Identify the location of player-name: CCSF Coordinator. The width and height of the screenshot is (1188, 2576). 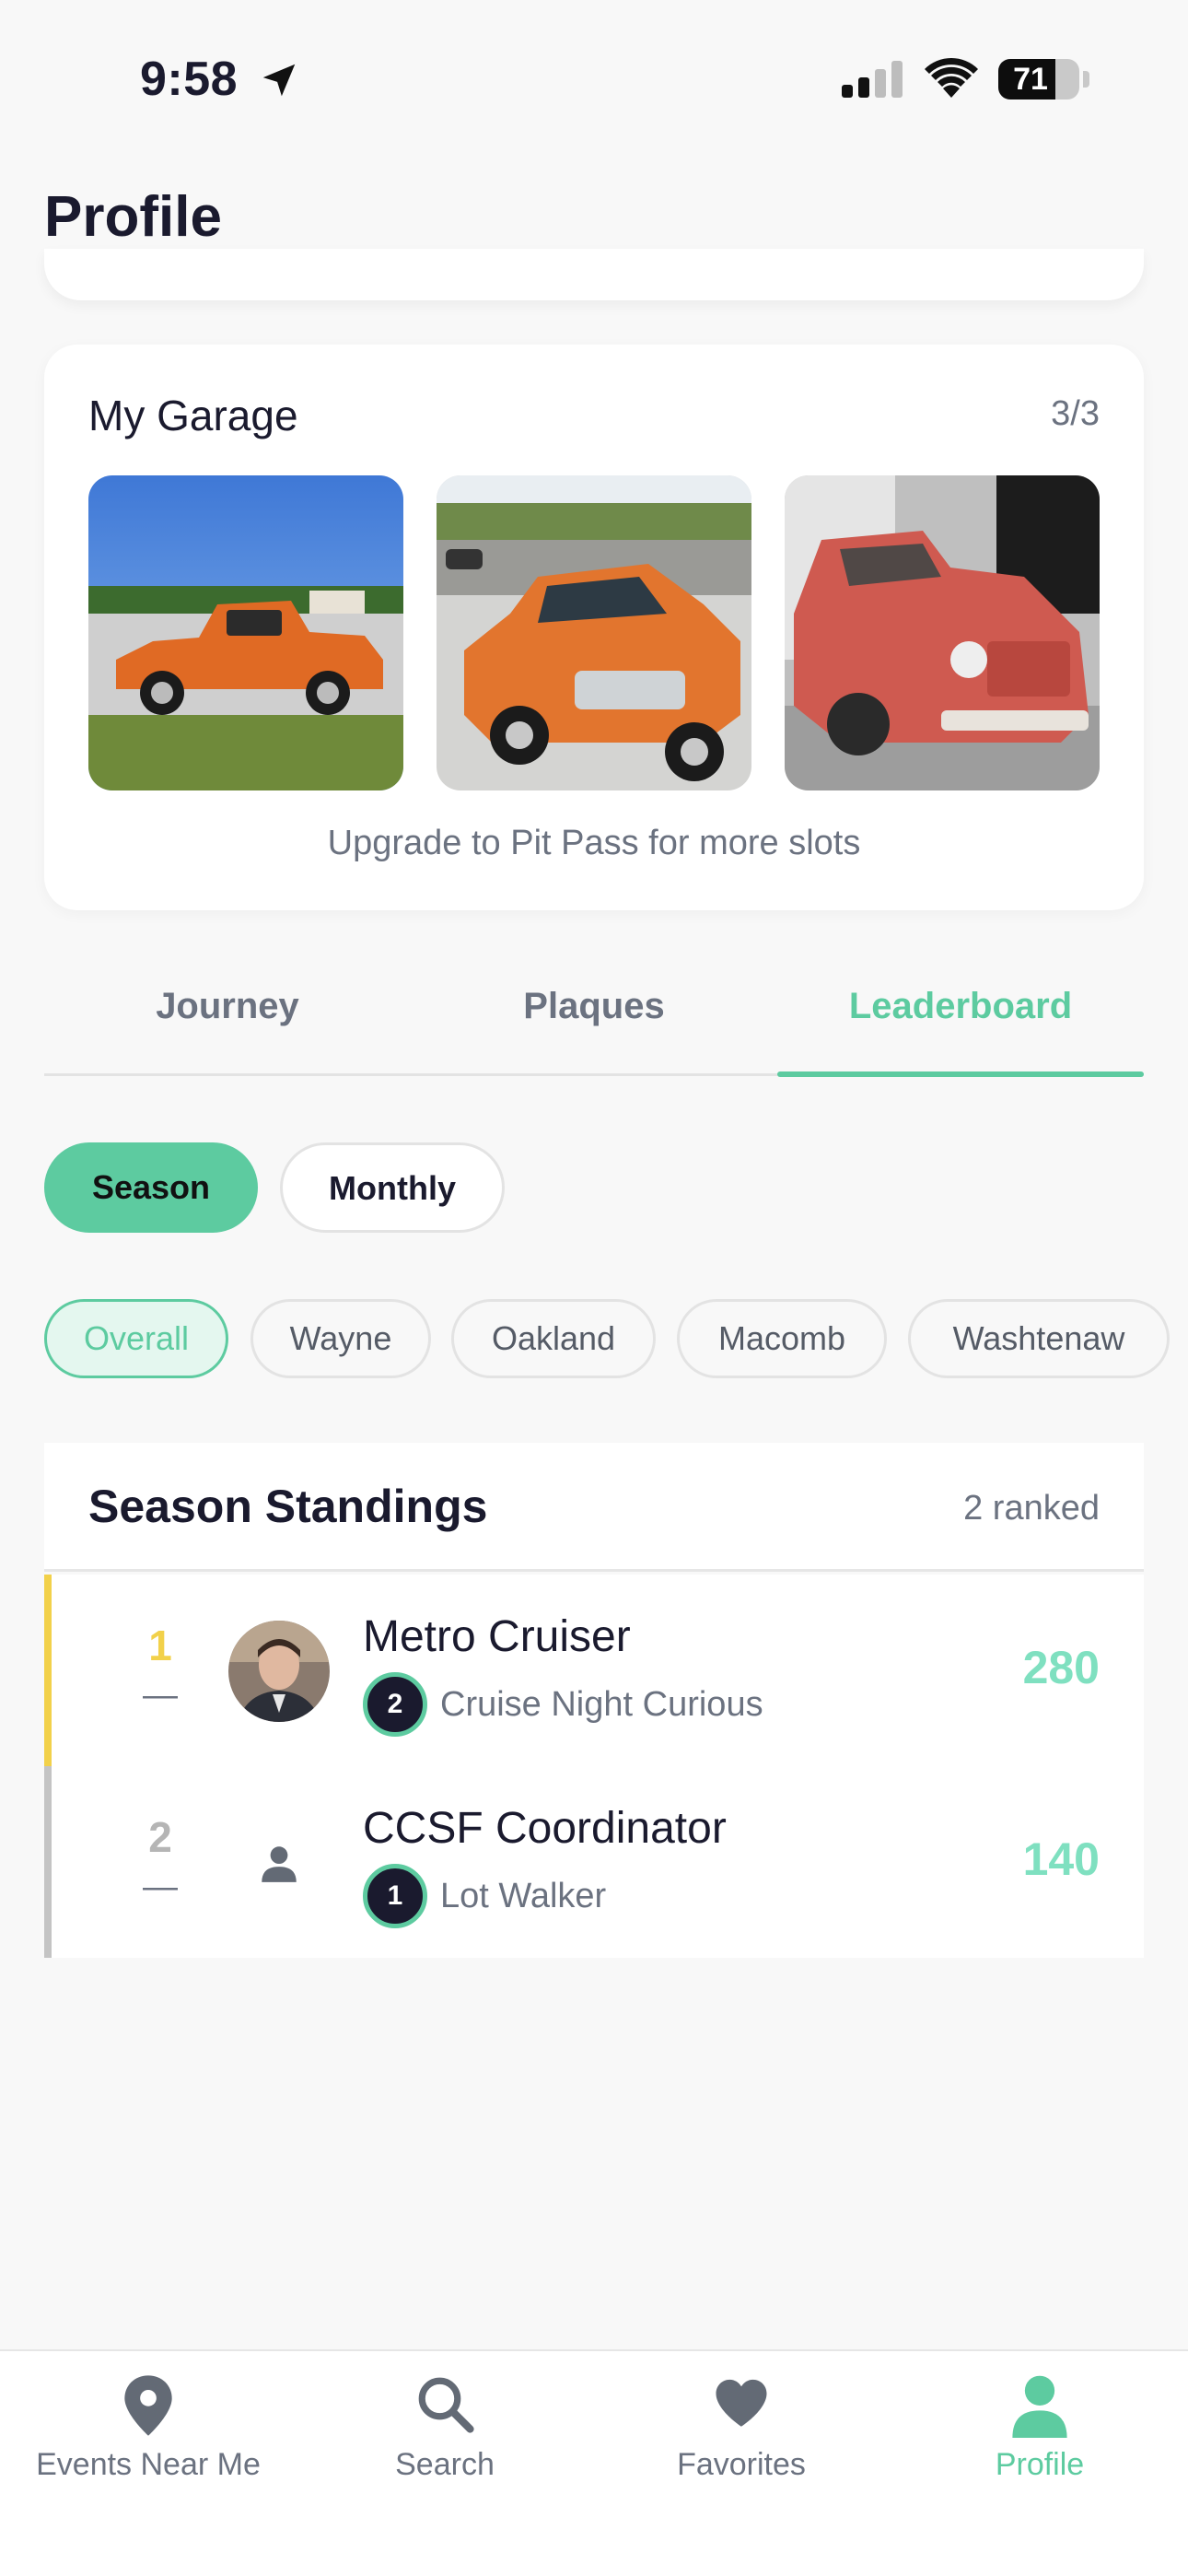
(545, 1828).